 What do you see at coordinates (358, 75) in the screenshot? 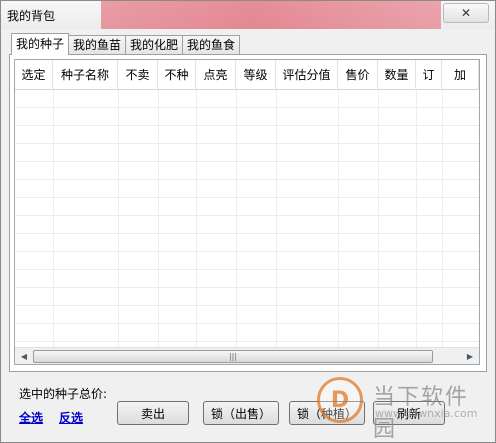
I see `column-header-price: 售价` at bounding box center [358, 75].